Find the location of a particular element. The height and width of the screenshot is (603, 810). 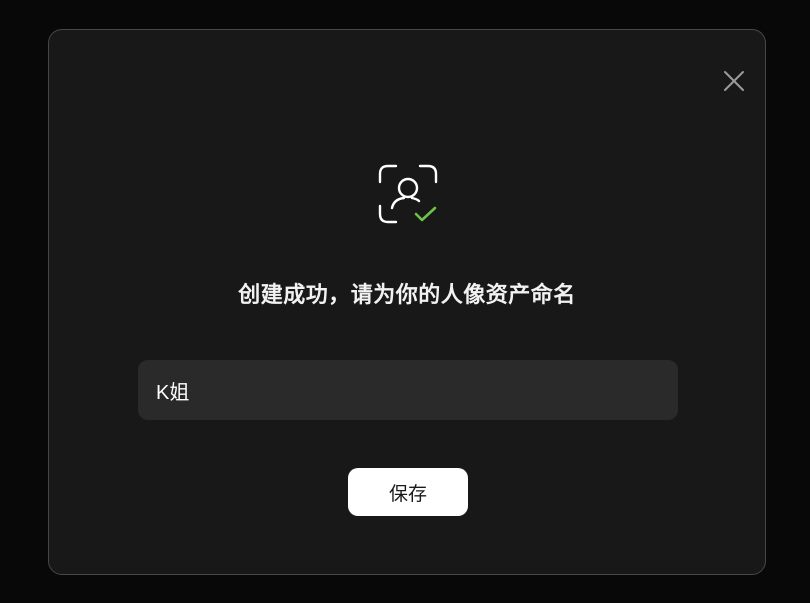

face-id-check-icon is located at coordinates (408, 194).